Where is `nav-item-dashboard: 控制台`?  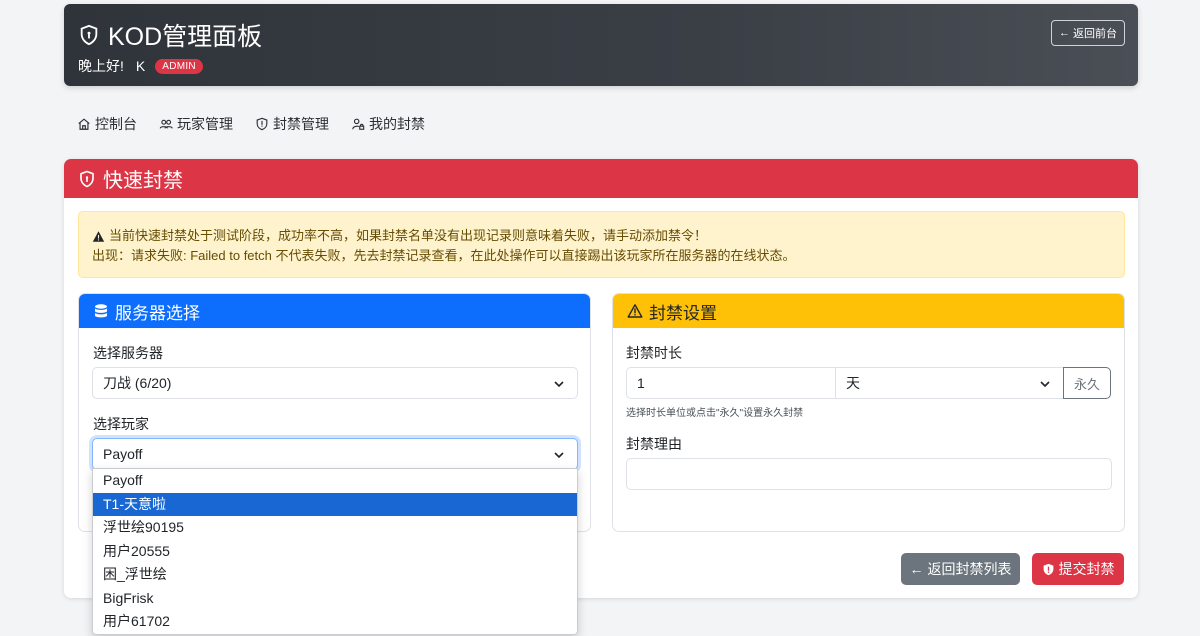
nav-item-dashboard: 控制台 is located at coordinates (107, 124).